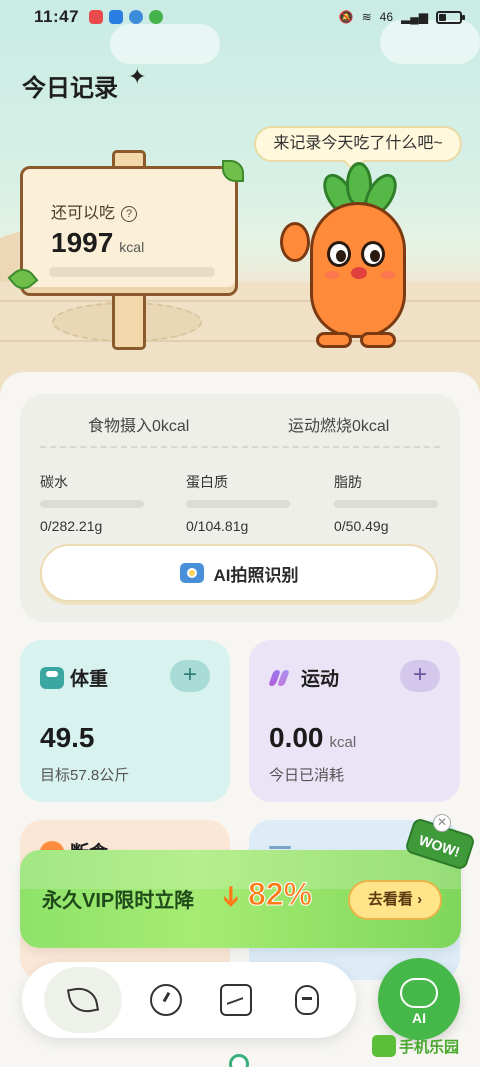 The image size is (480, 1067). What do you see at coordinates (280, 894) in the screenshot?
I see `promo-discount: 82%` at bounding box center [280, 894].